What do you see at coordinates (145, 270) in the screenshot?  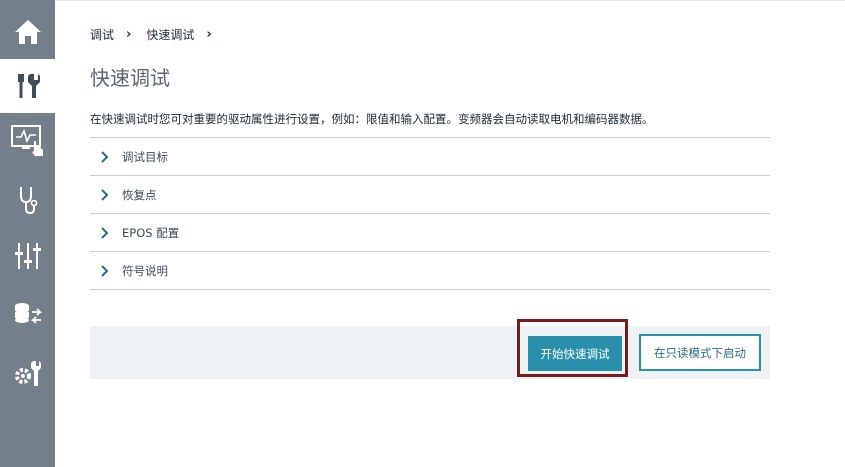 I see `accordion-item-label: 符号说明` at bounding box center [145, 270].